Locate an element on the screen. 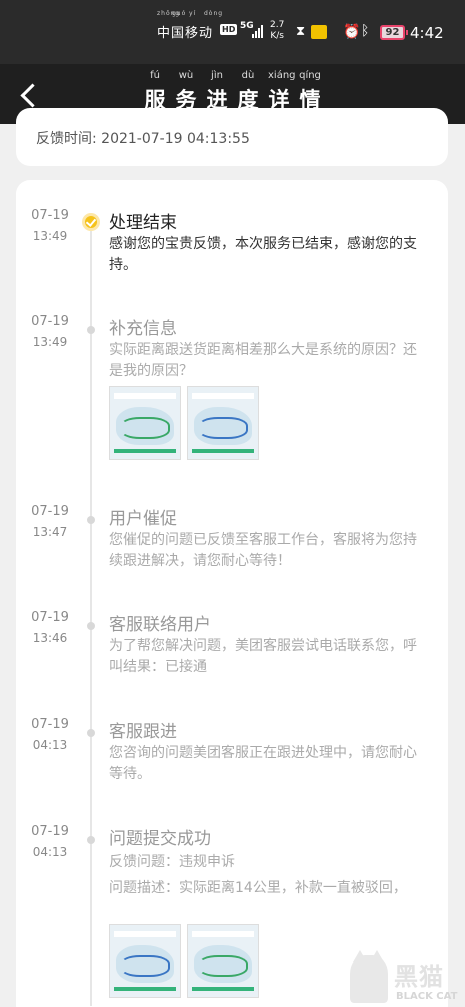 This screenshot has width=465, height=1007. carrier-name: zhōng guó yí dòng 中国移动 is located at coordinates (189, 25).